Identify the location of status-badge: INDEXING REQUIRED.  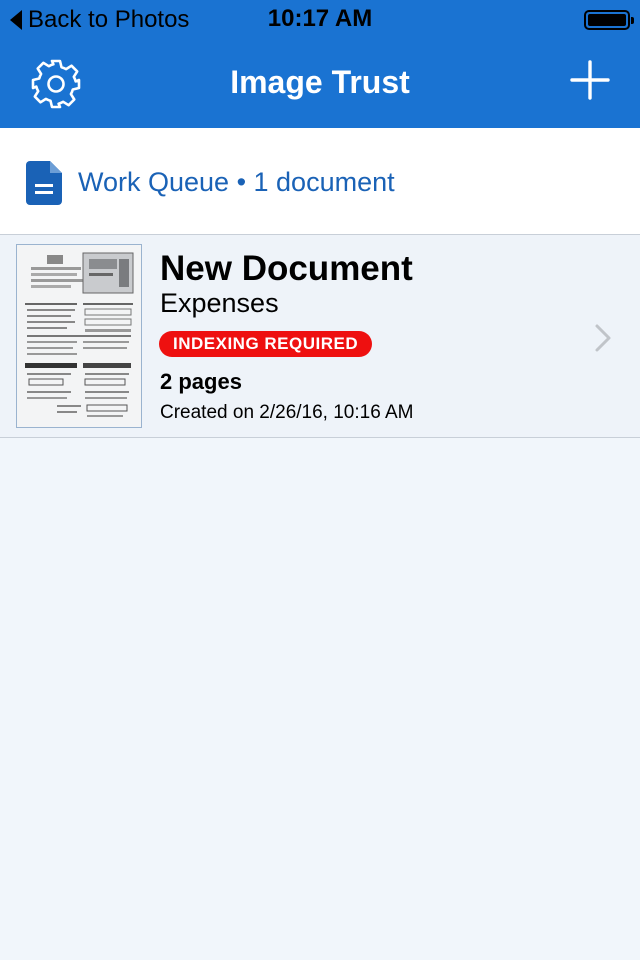
(266, 344).